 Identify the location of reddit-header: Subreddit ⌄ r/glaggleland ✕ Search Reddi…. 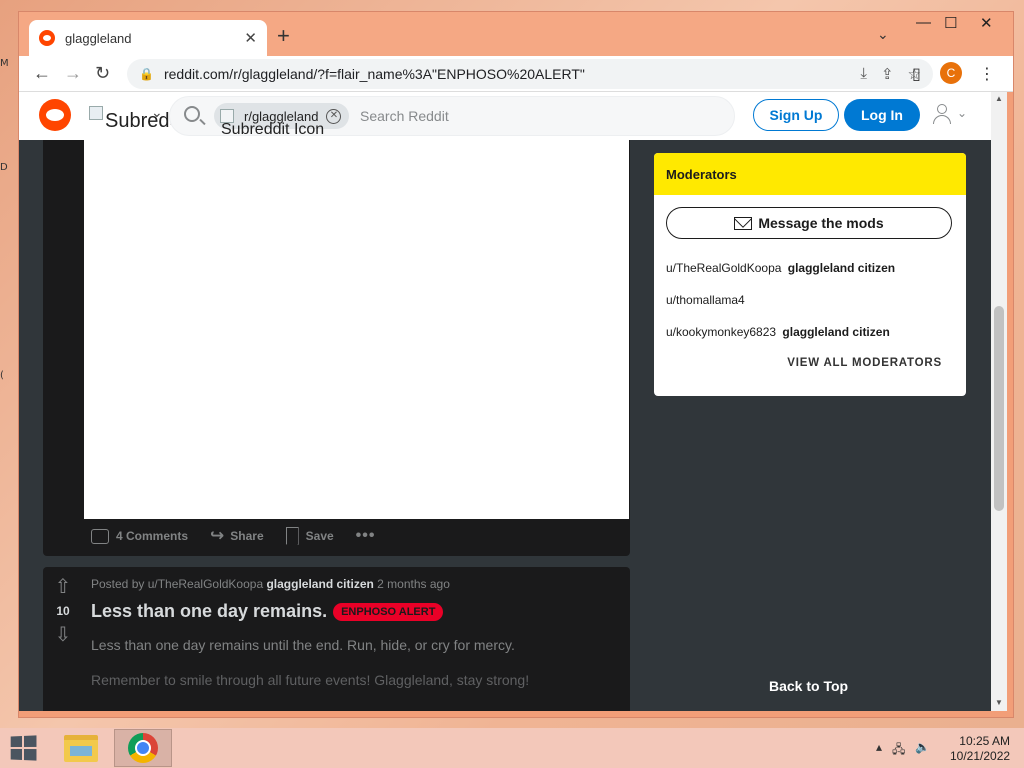
(505, 116).